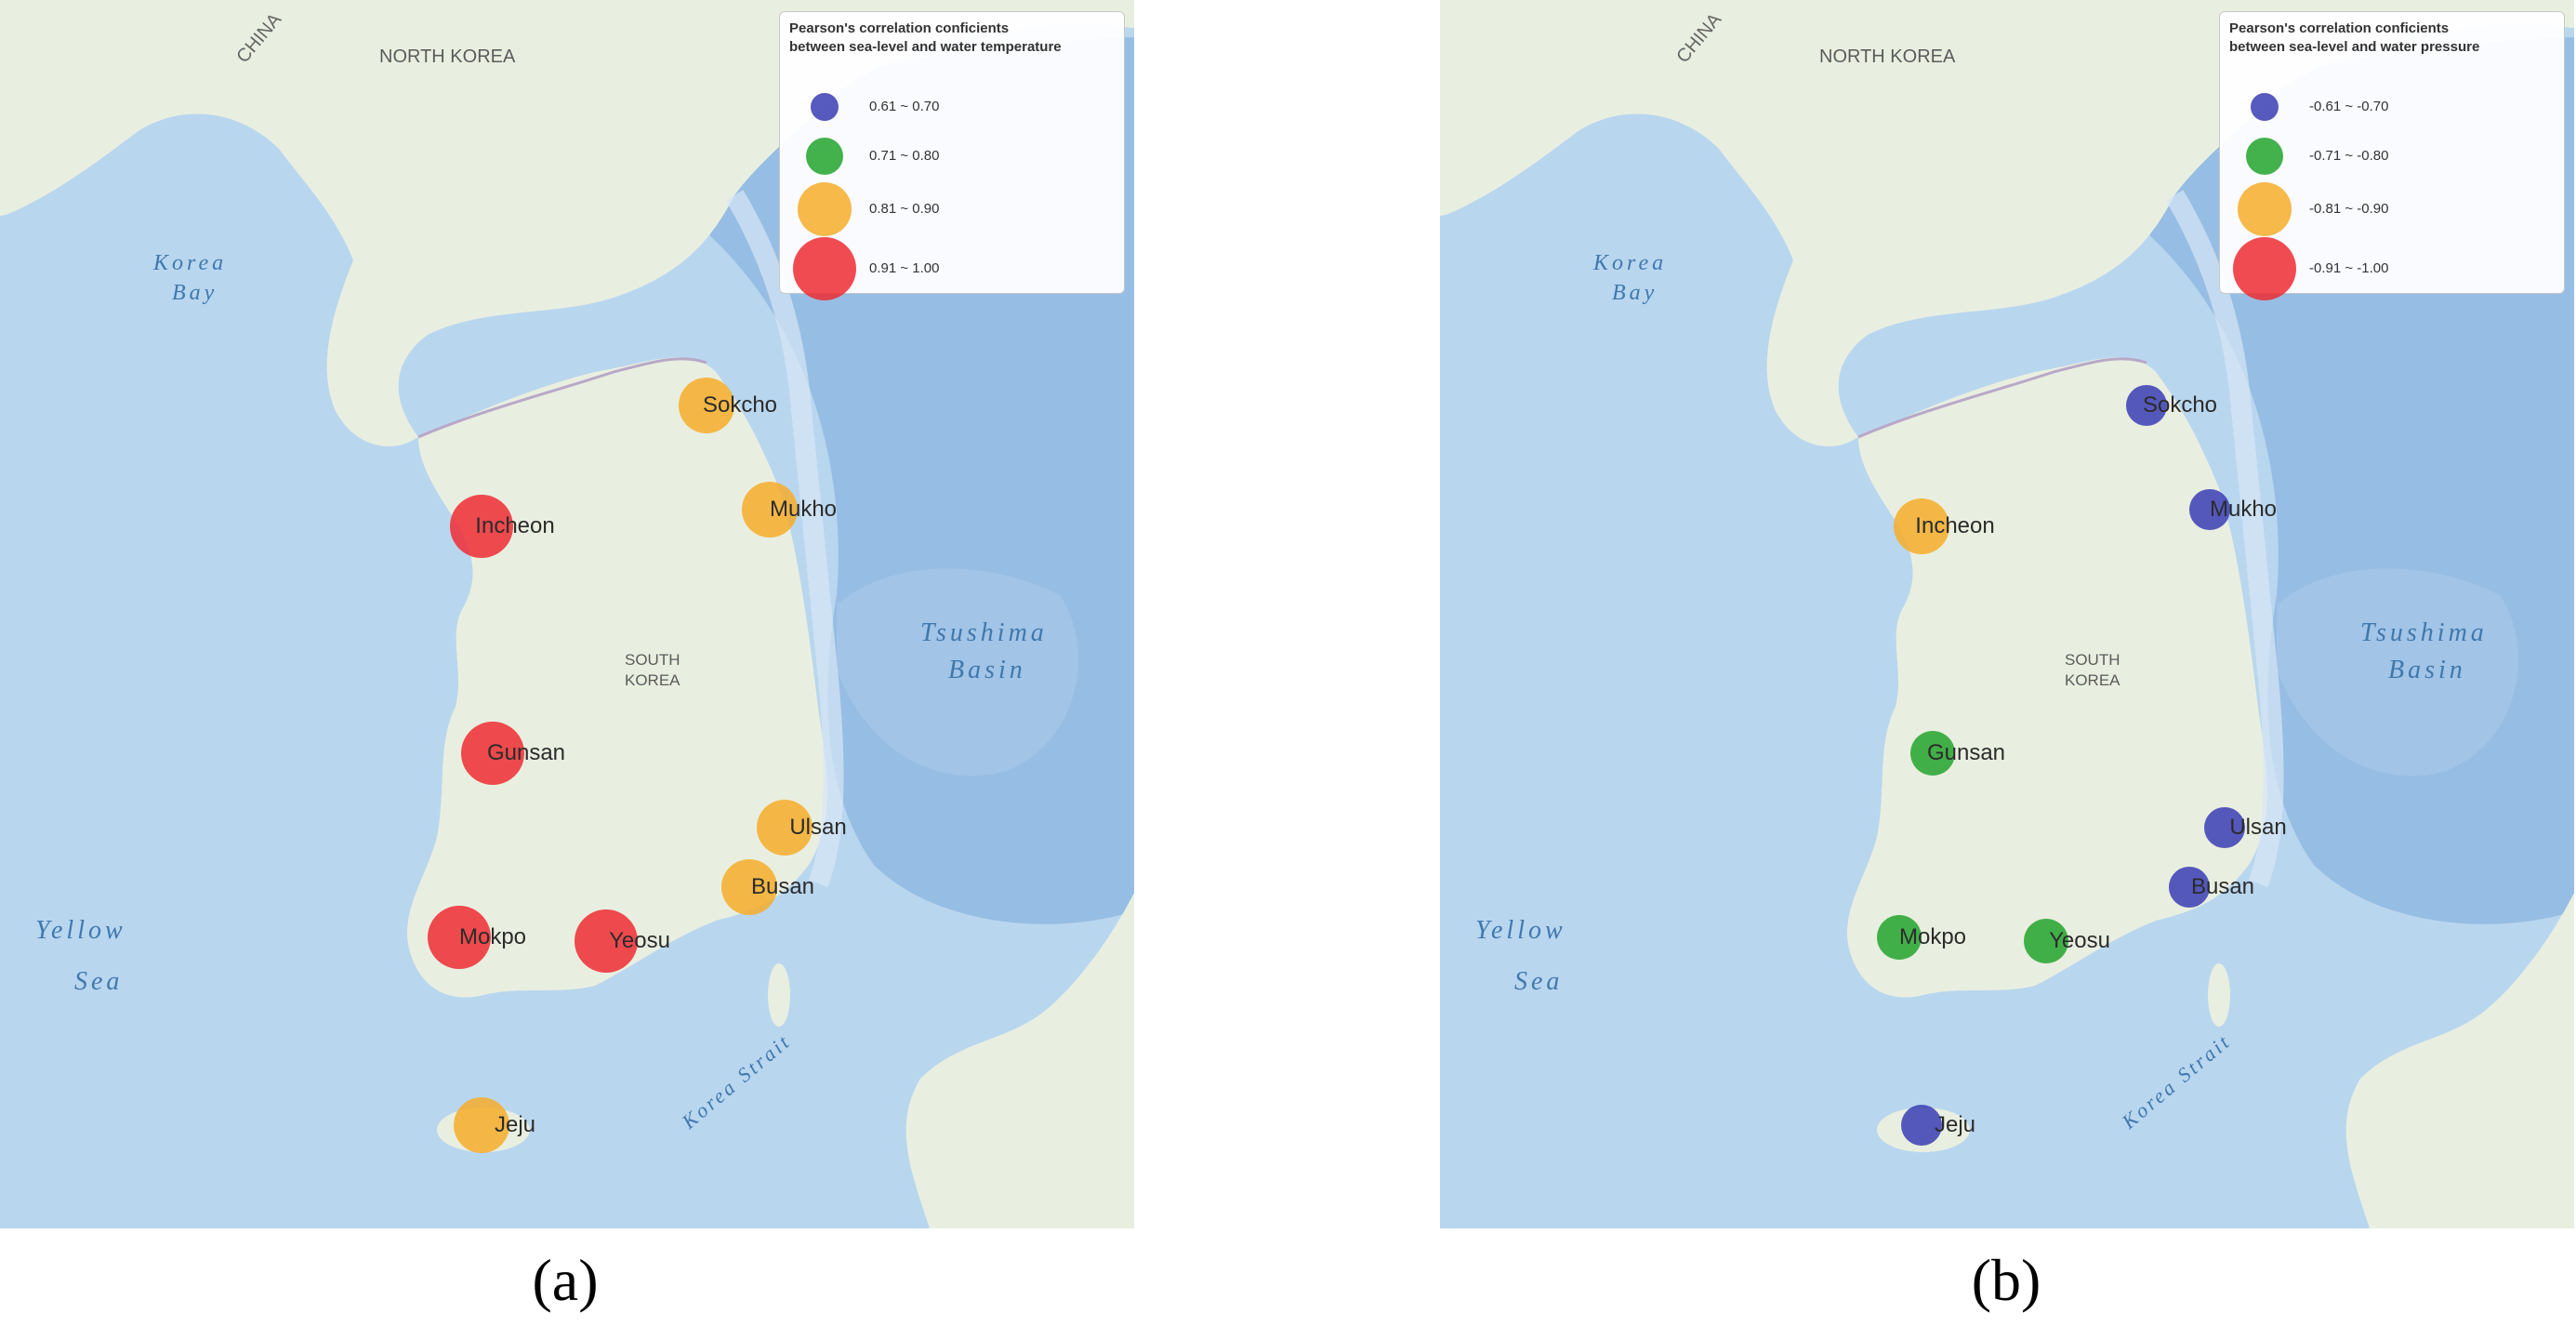  Describe the element at coordinates (952, 209) in the screenshot. I see `legend-row: 0.81 ~ 0.90` at that location.